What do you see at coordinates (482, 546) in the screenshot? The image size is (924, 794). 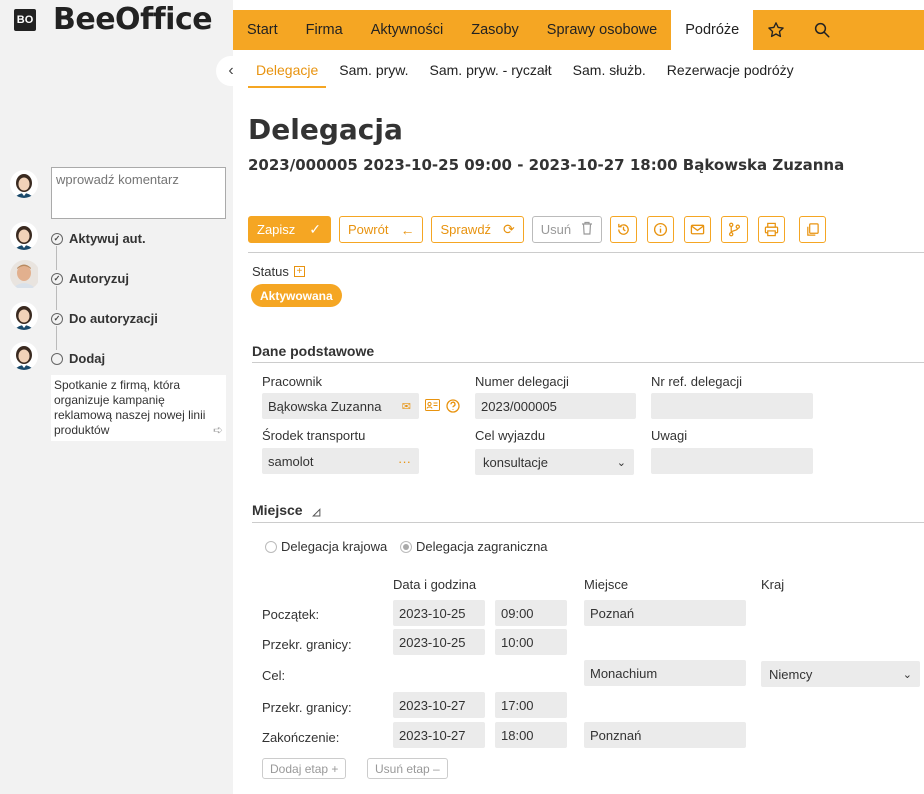 I see `radio-foreign-label: Delegacja zagraniczna` at bounding box center [482, 546].